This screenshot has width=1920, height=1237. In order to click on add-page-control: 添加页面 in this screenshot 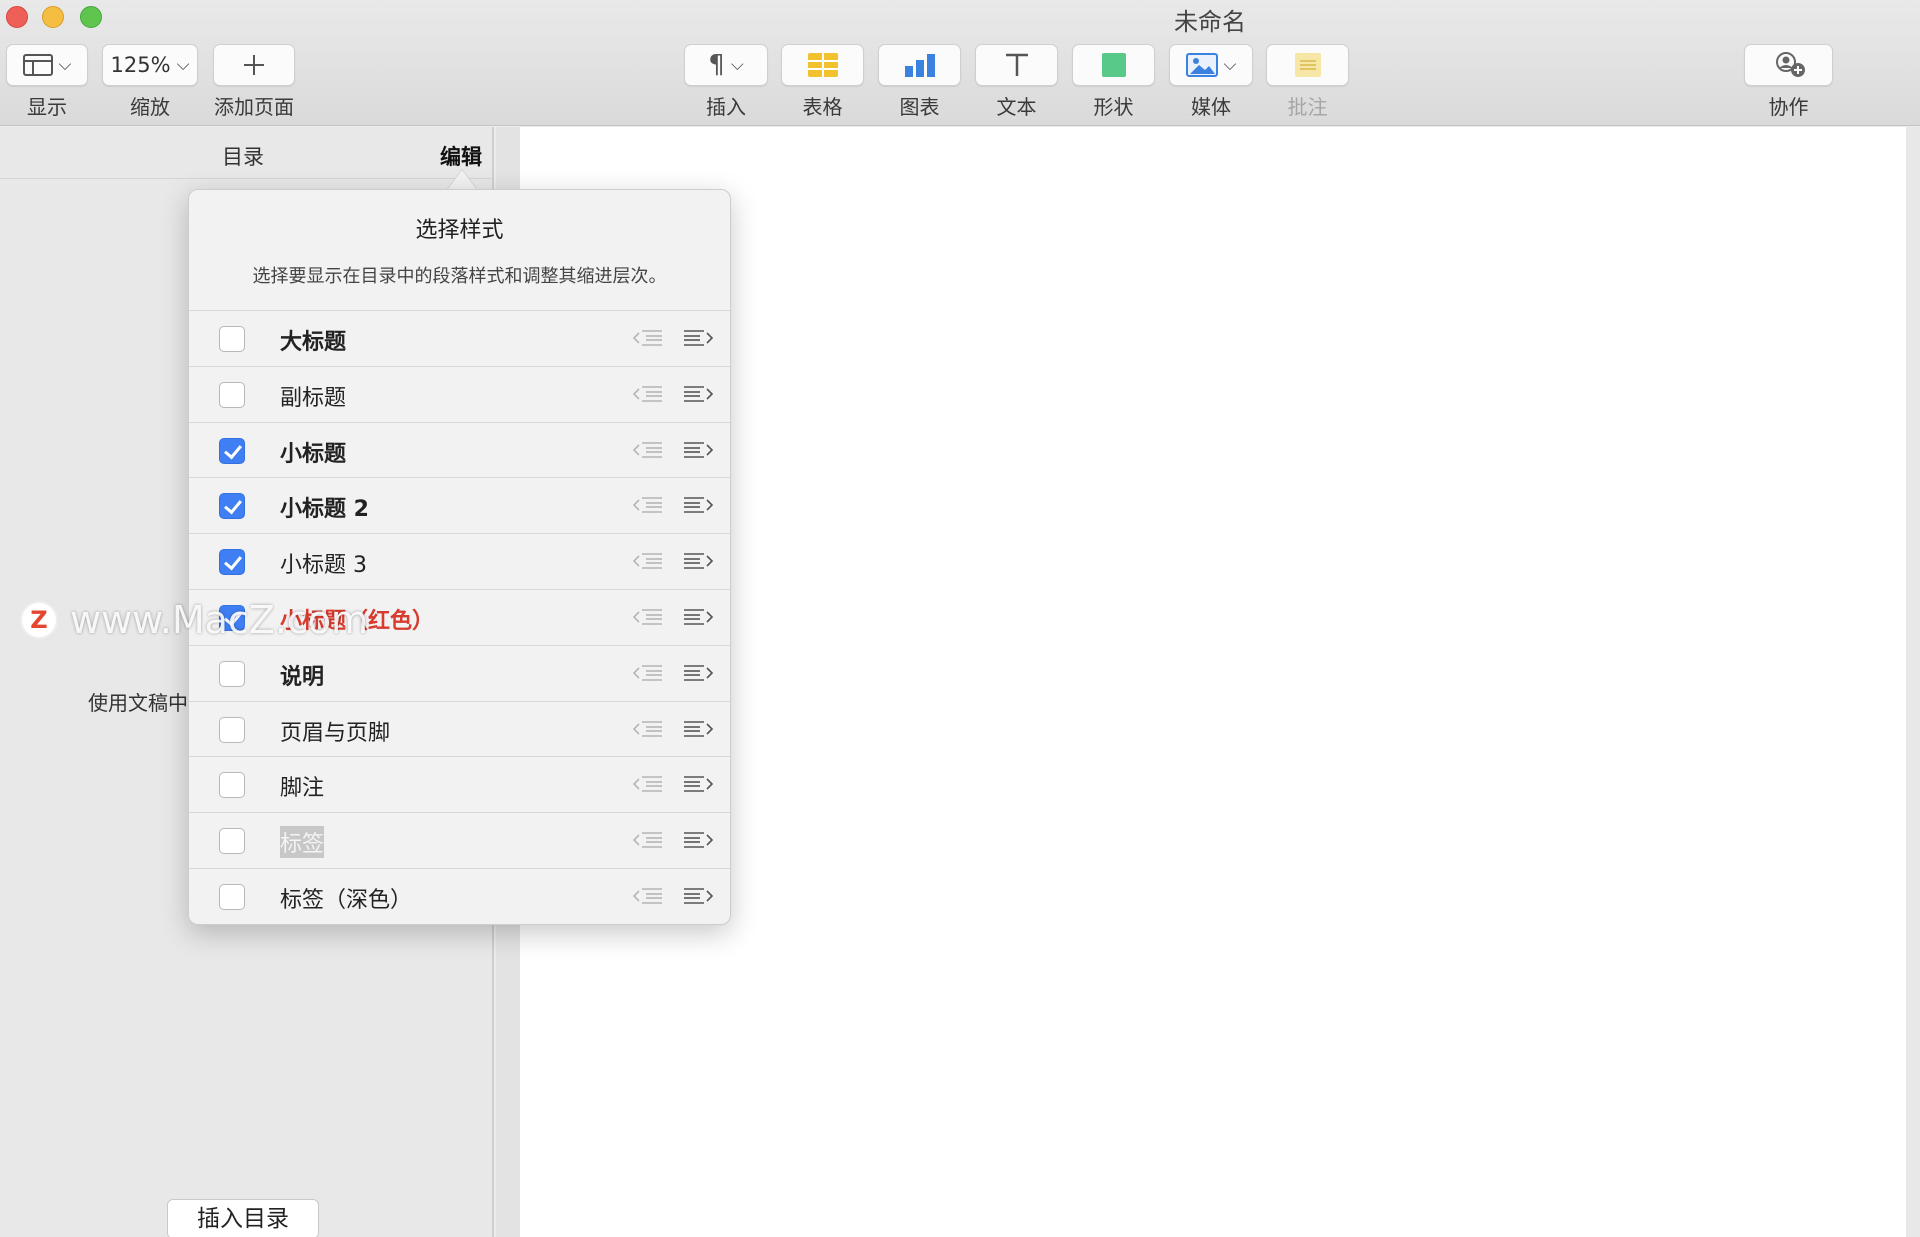, I will do `click(254, 81)`.